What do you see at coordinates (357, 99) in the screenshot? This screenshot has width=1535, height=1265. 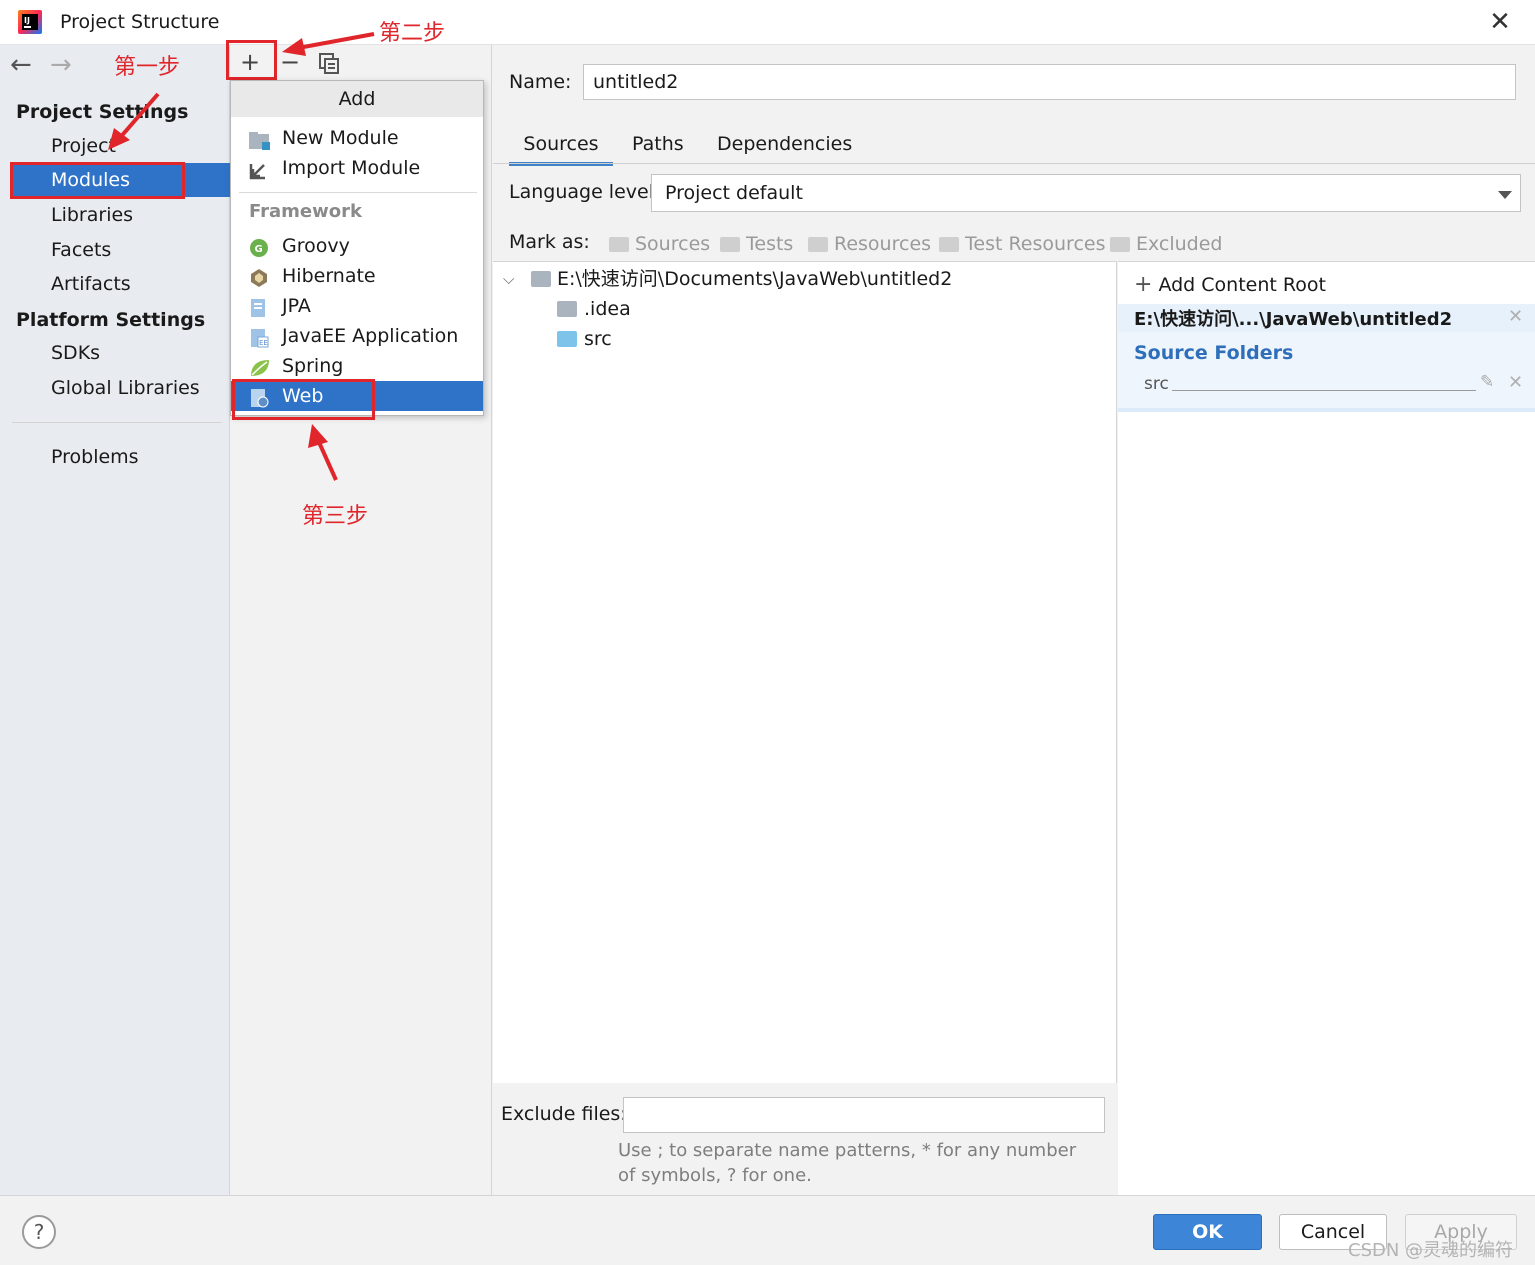 I see `popup-title: Add` at bounding box center [357, 99].